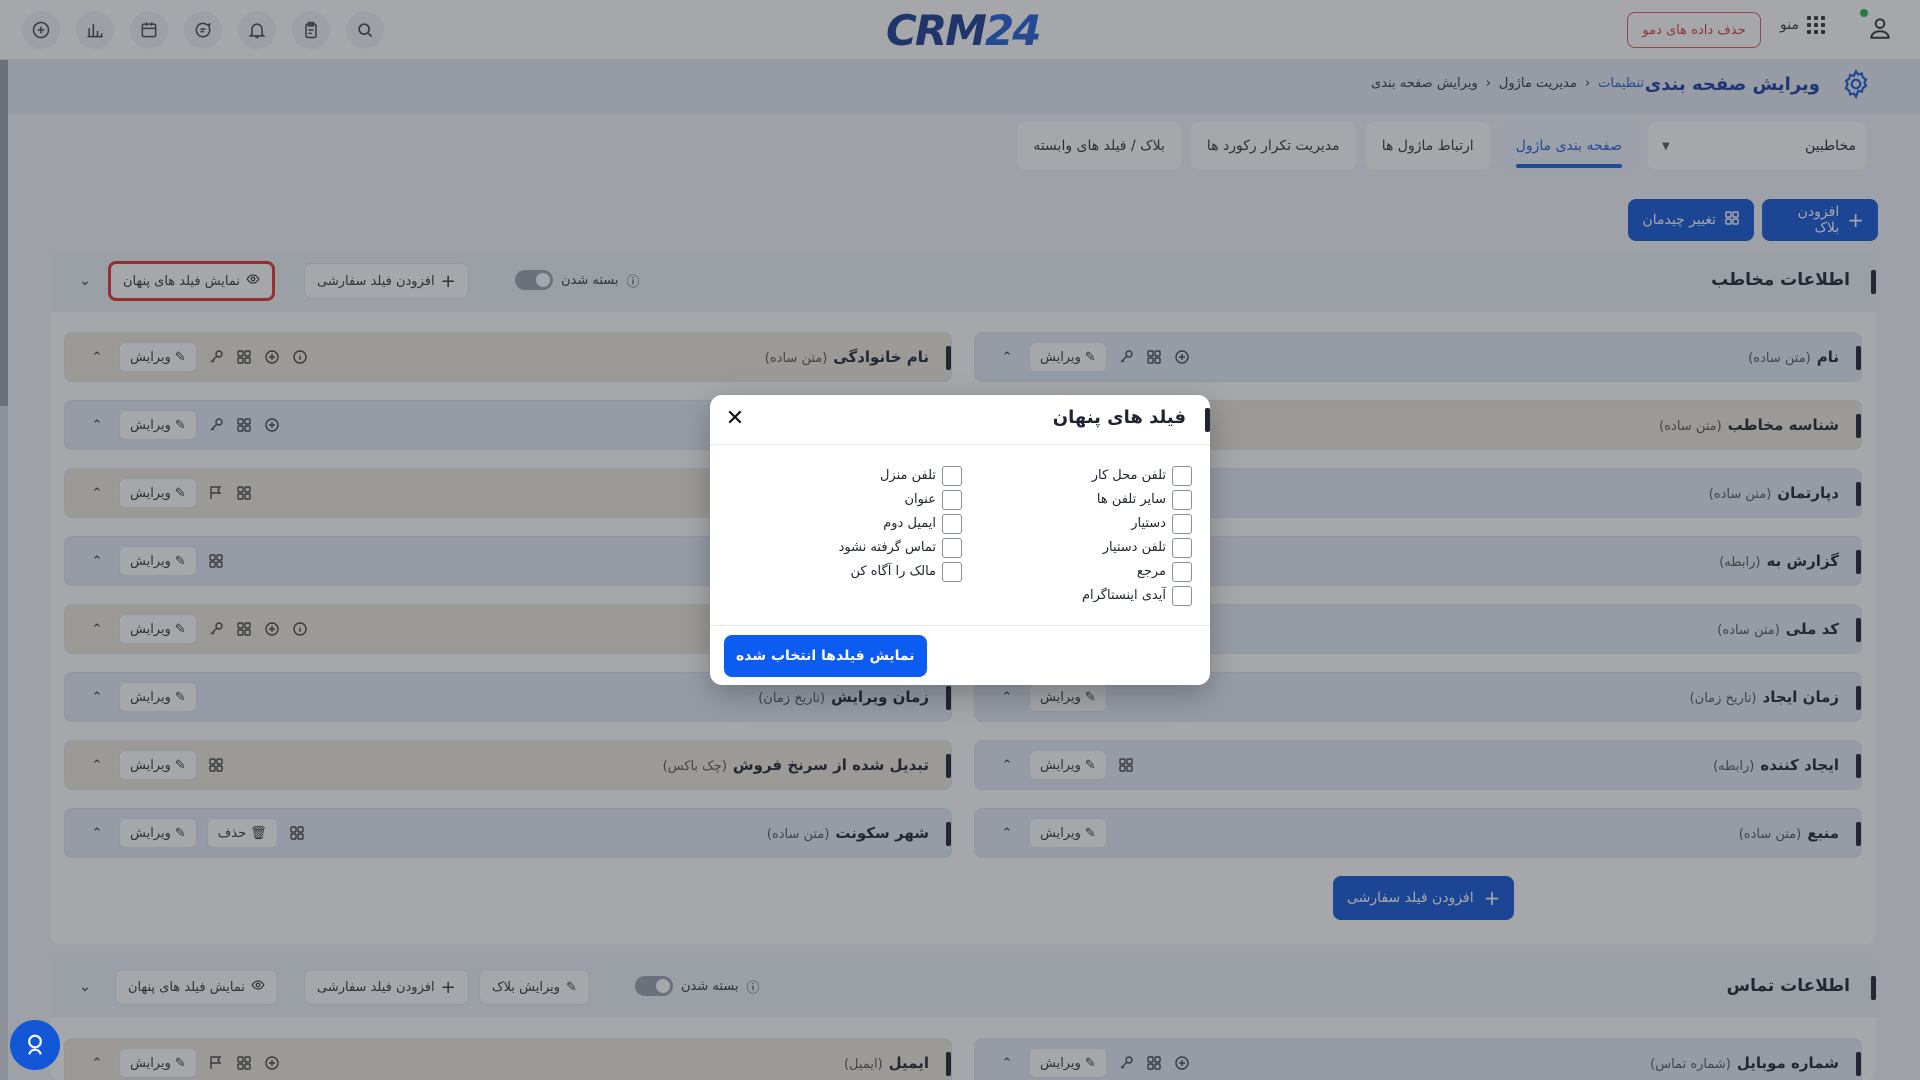 The width and height of the screenshot is (1920, 1080). Describe the element at coordinates (1137, 571) in the screenshot. I see `hidden-field-option: مرجع` at that location.